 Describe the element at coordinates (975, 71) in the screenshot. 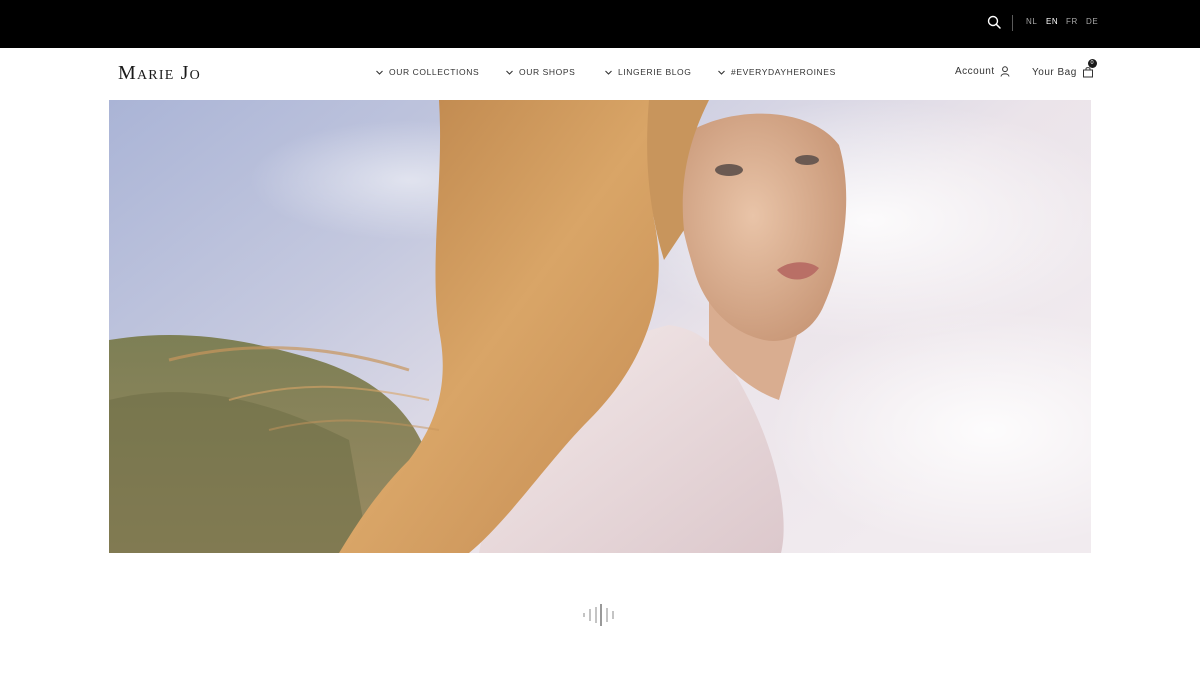

I see `account-label: Account` at that location.